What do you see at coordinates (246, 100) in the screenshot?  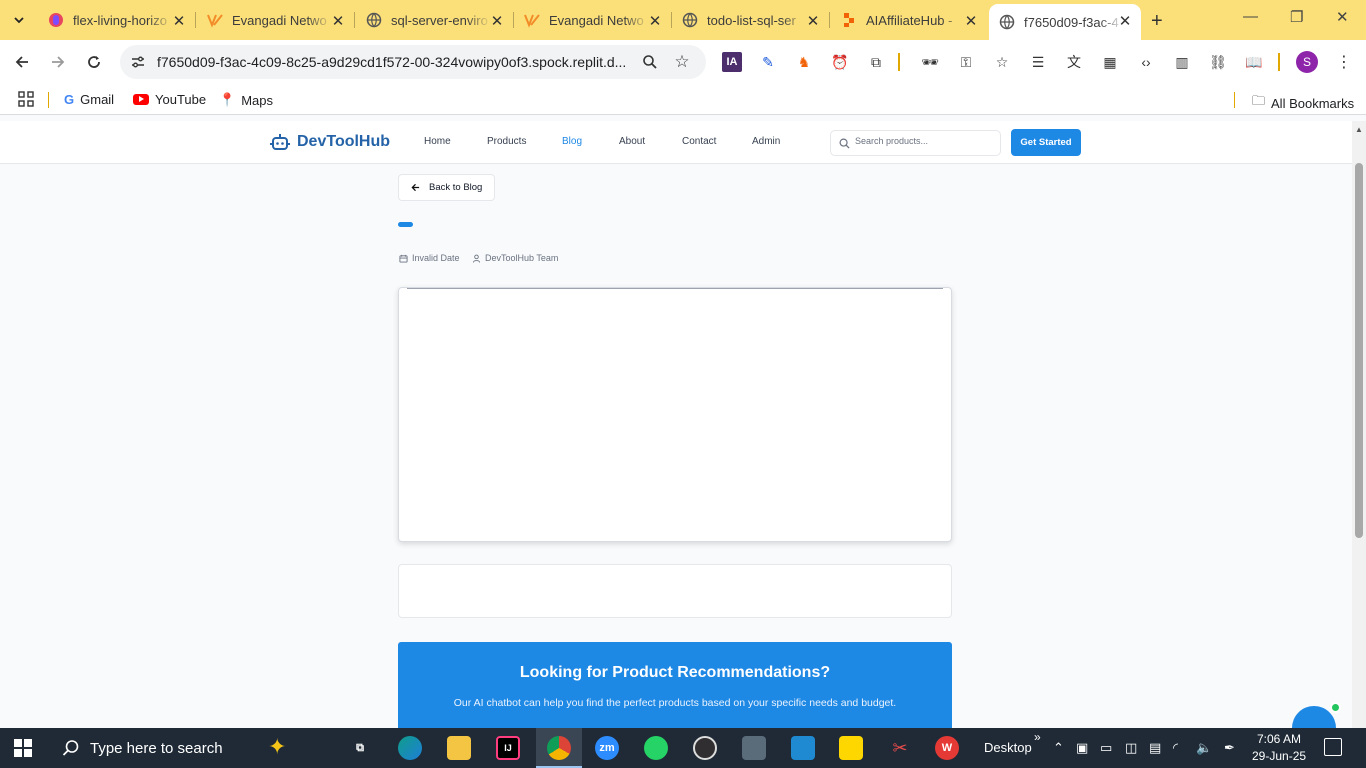 I see `bookmark-maps: 📍 Maps` at bounding box center [246, 100].